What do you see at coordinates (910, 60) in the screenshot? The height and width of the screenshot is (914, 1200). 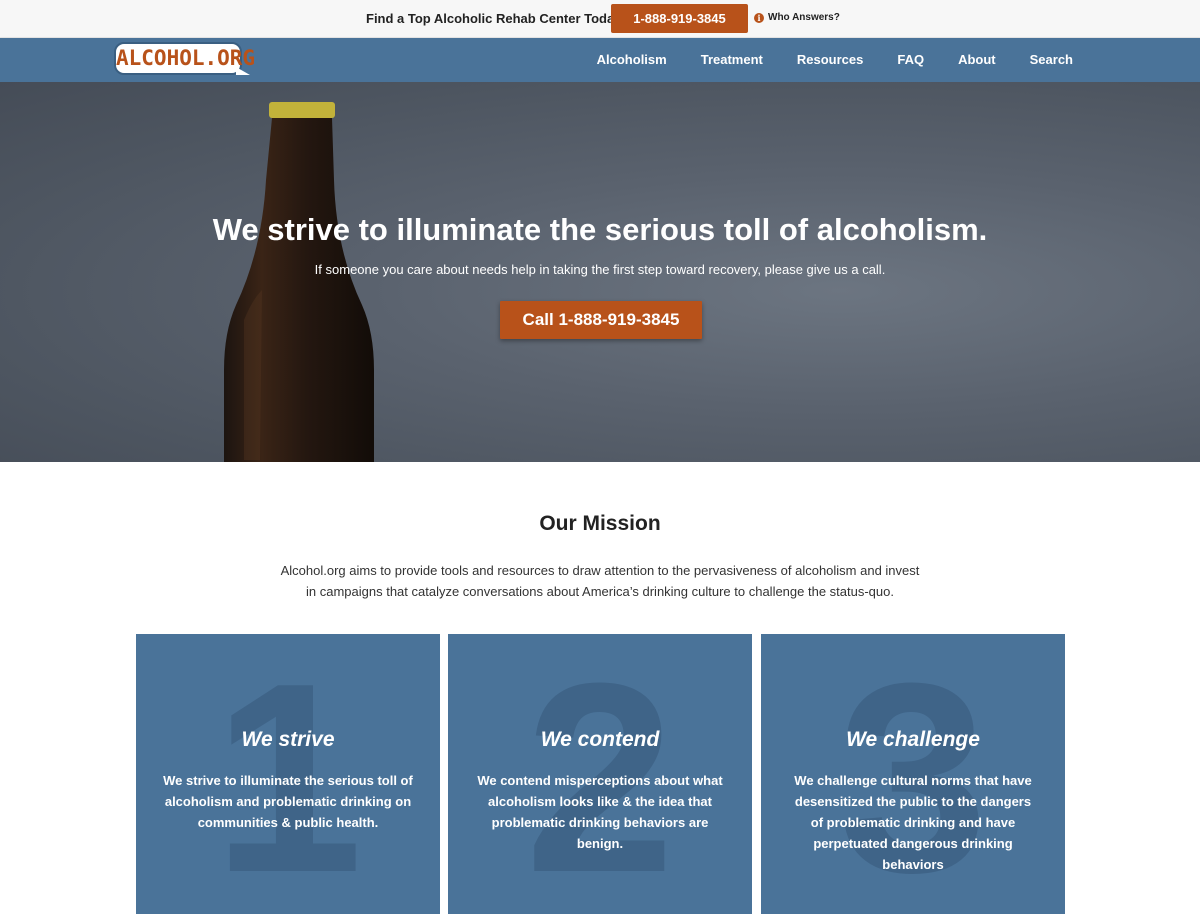 I see `nav-item-faq: FAQ` at bounding box center [910, 60].